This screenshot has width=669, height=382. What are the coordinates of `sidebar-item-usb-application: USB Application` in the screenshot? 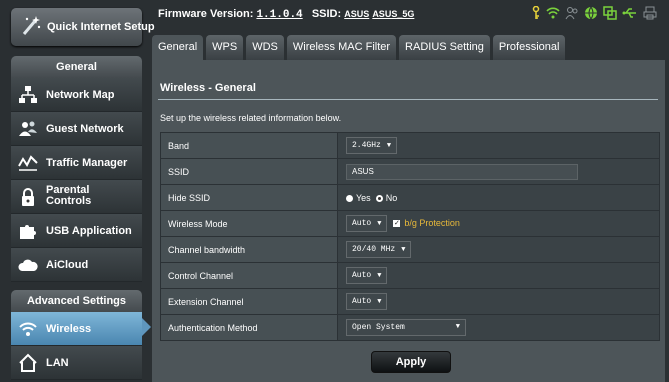 It's located at (76, 231).